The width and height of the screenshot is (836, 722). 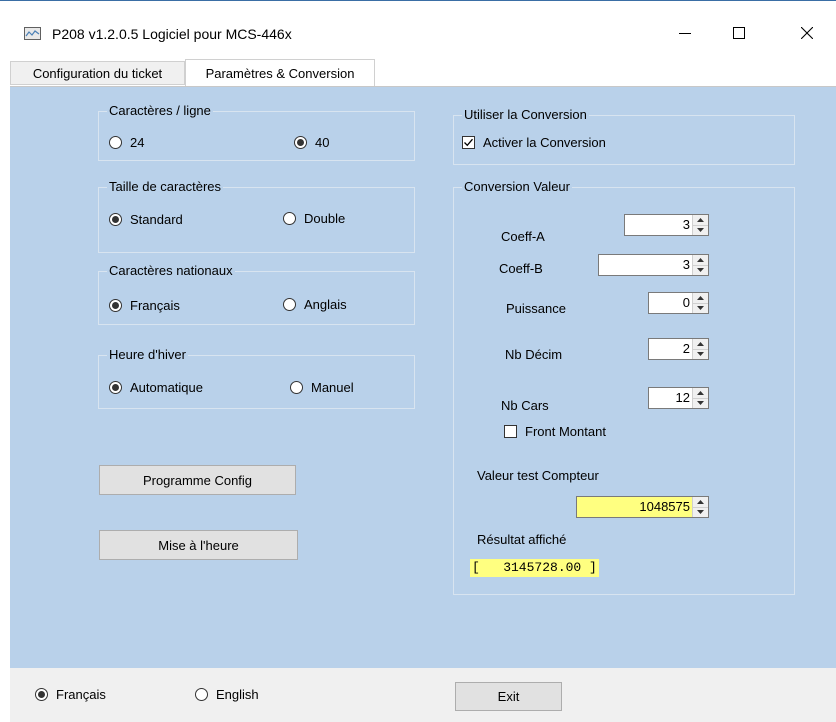 I want to click on coeff-b-value: 3, so click(x=645, y=265).